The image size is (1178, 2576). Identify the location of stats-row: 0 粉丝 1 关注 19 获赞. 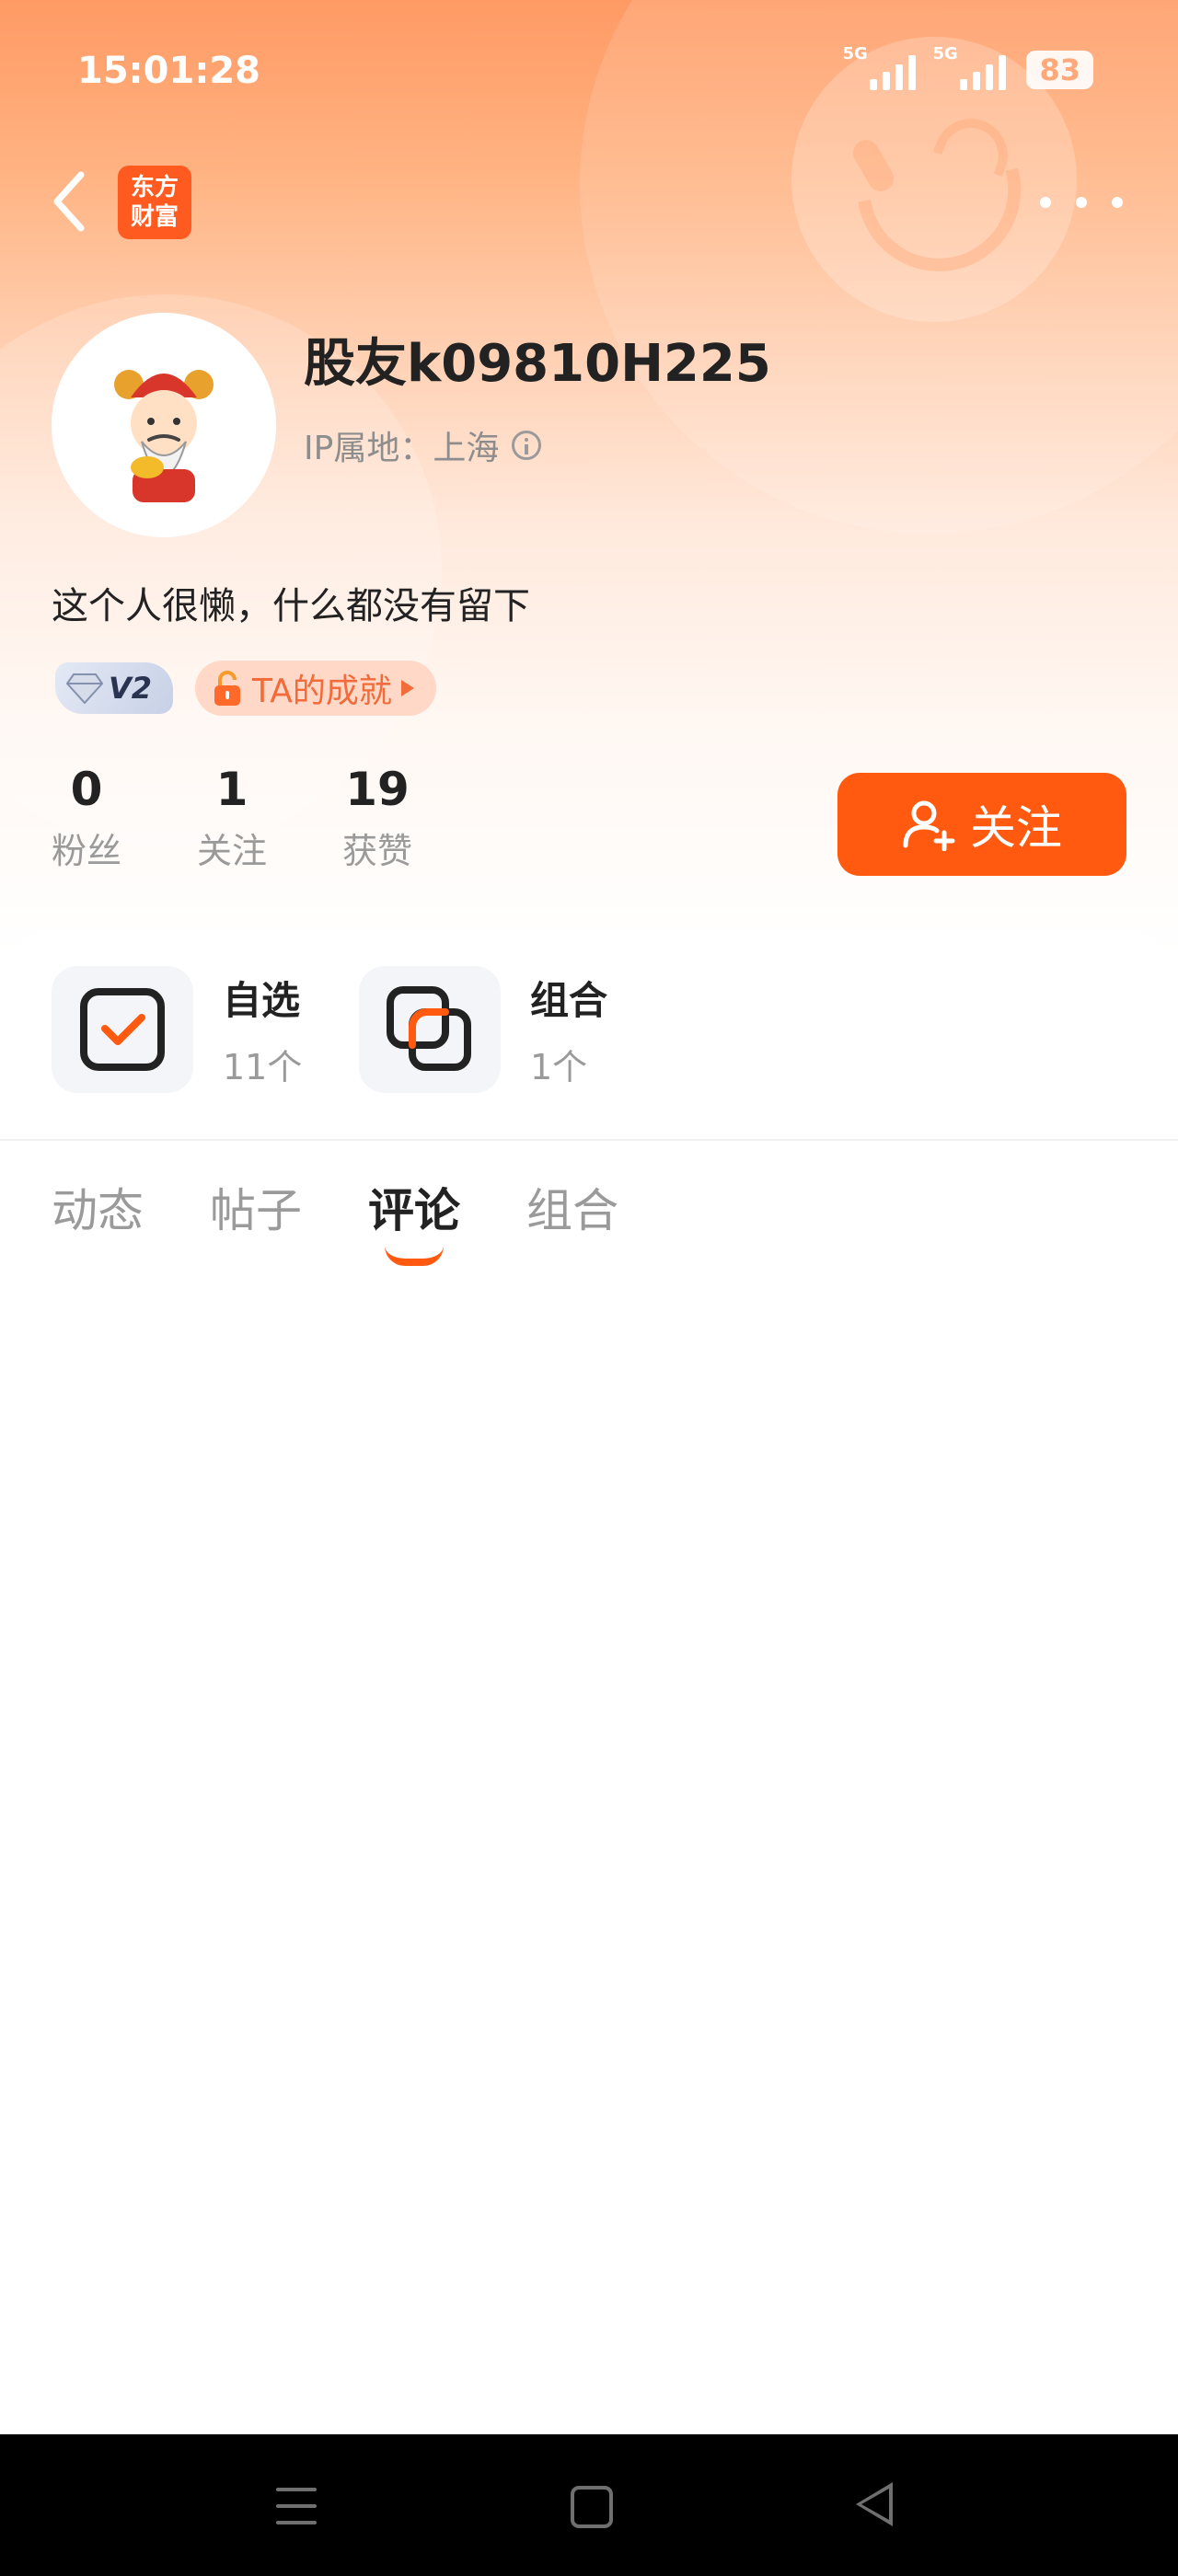
(232, 817).